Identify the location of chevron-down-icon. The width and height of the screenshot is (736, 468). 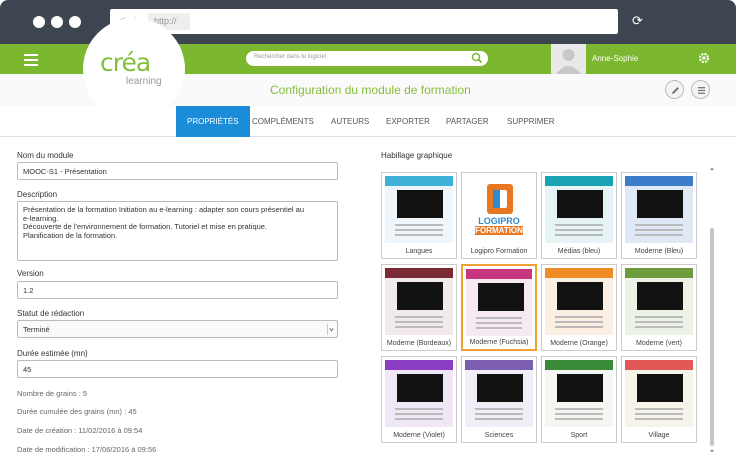
(330, 329).